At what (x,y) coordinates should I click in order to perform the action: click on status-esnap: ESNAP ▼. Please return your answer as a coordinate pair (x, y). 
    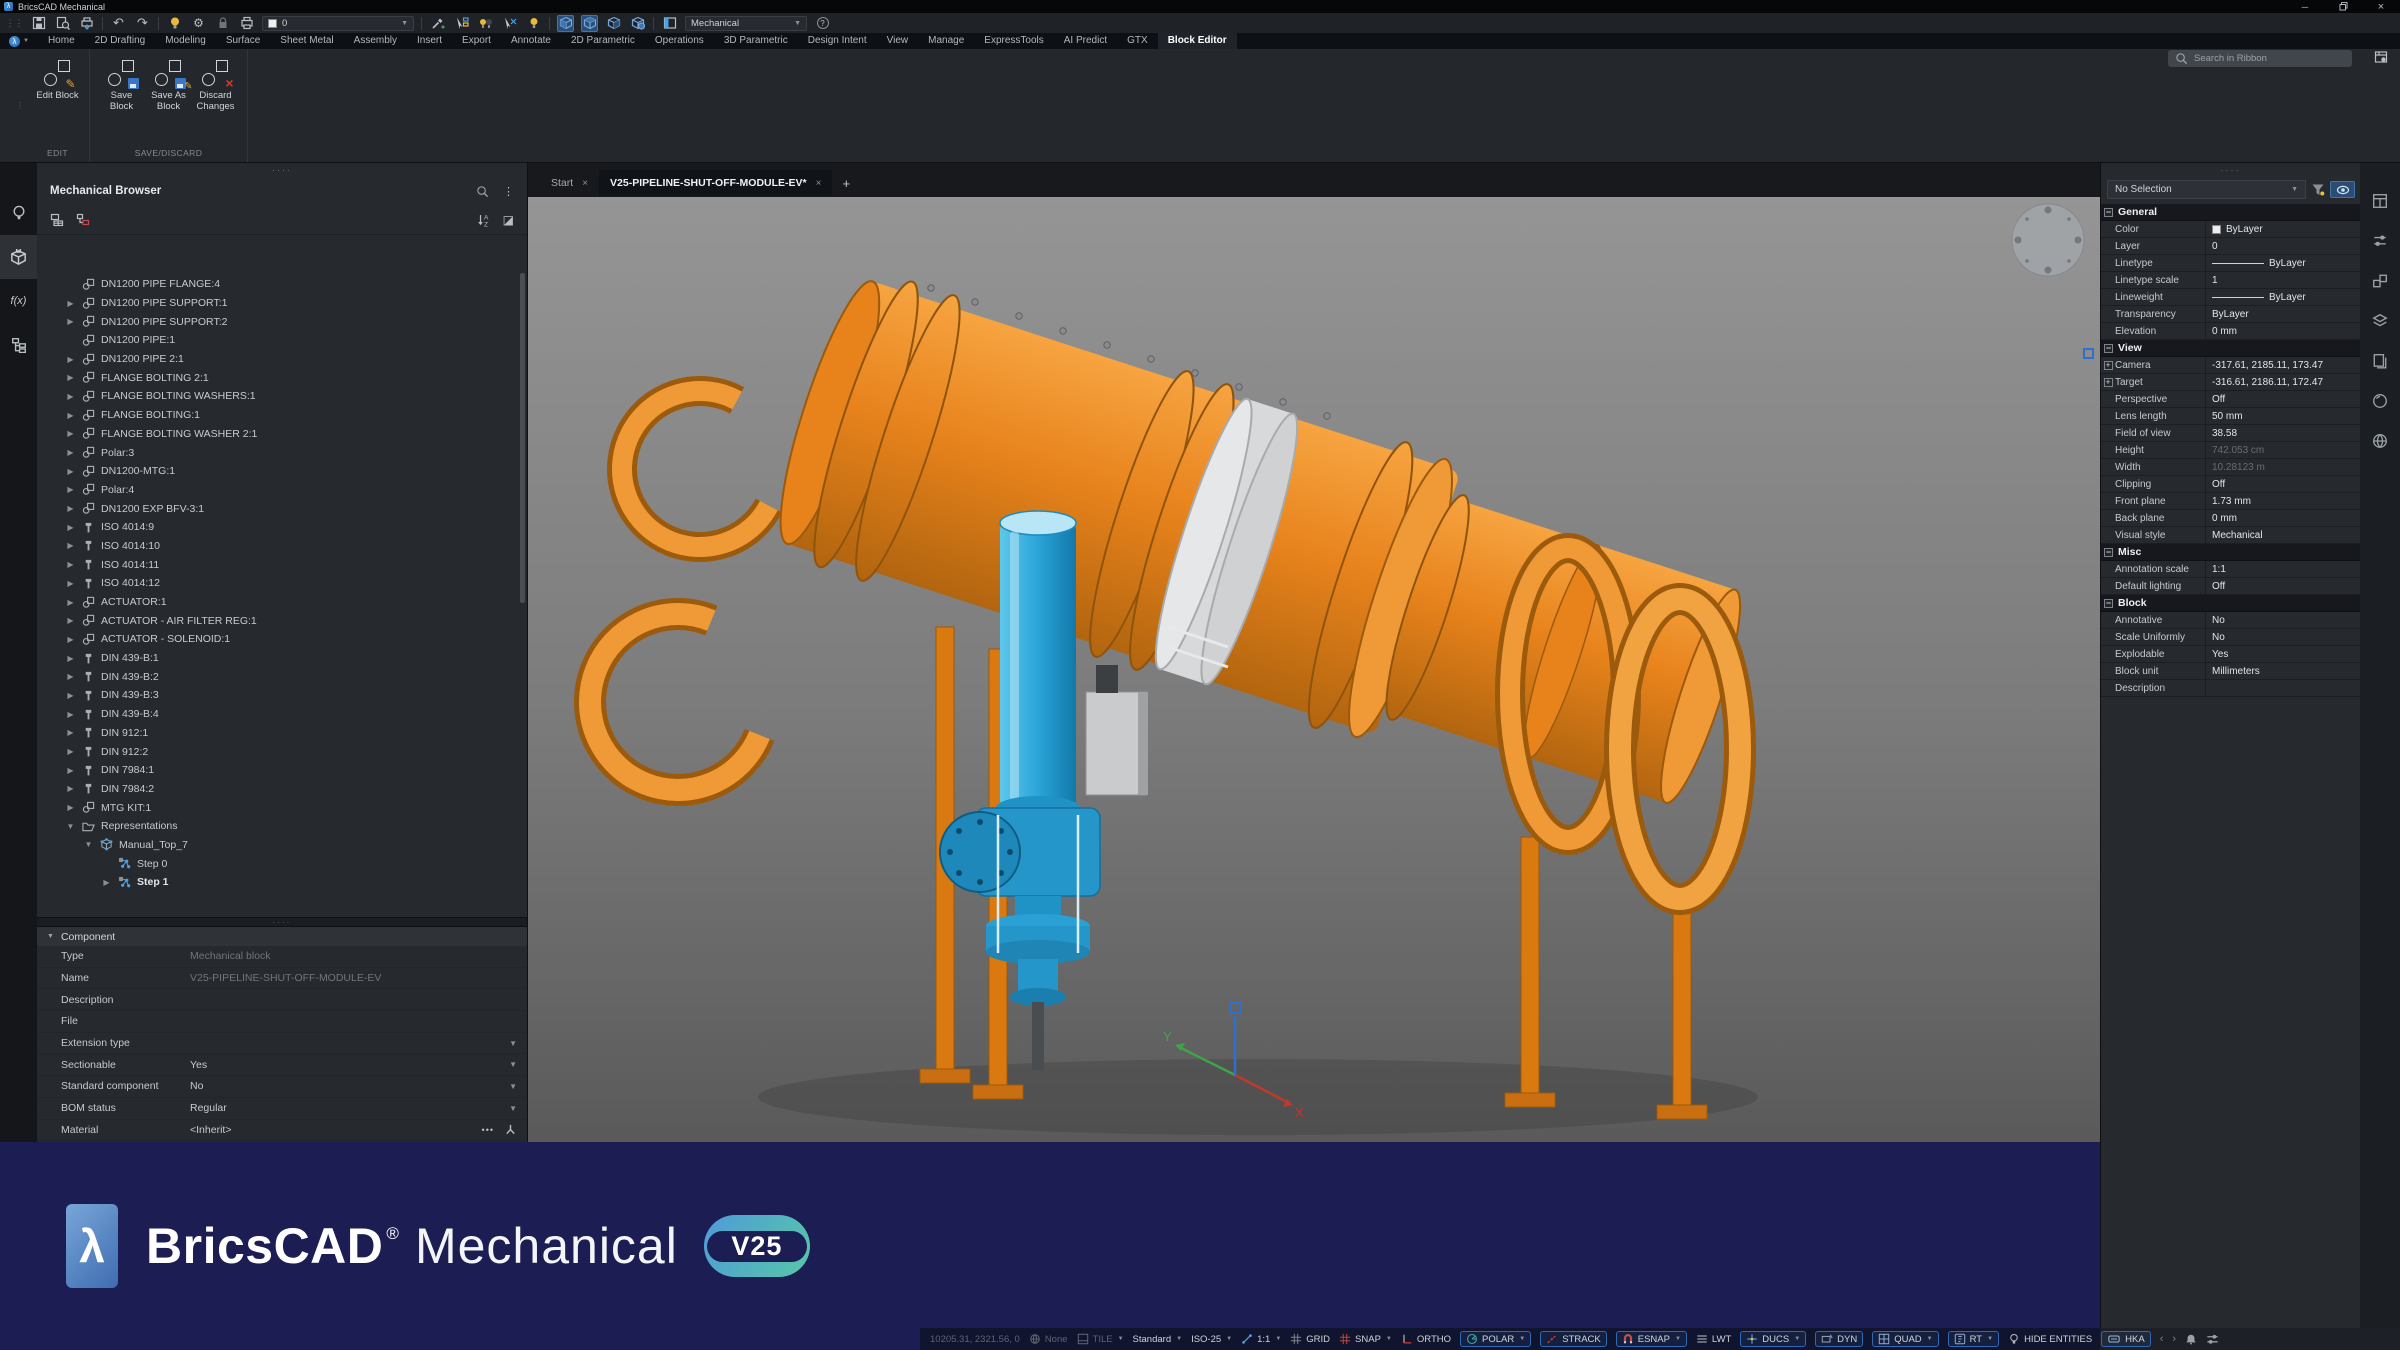
    Looking at the image, I should click on (1651, 1339).